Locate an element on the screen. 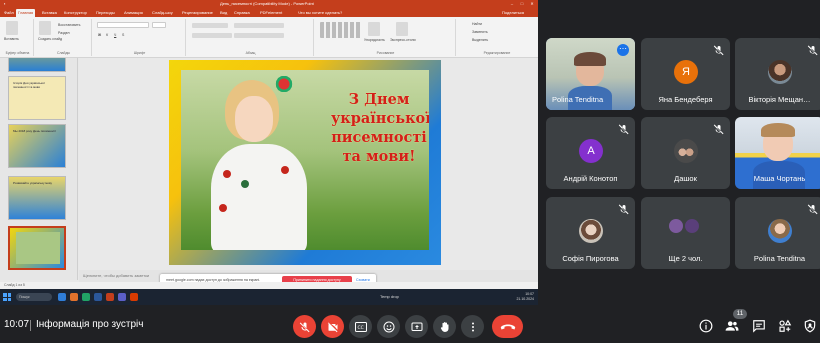  more-participants-label: Ще 2 чол. is located at coordinates (685, 258).